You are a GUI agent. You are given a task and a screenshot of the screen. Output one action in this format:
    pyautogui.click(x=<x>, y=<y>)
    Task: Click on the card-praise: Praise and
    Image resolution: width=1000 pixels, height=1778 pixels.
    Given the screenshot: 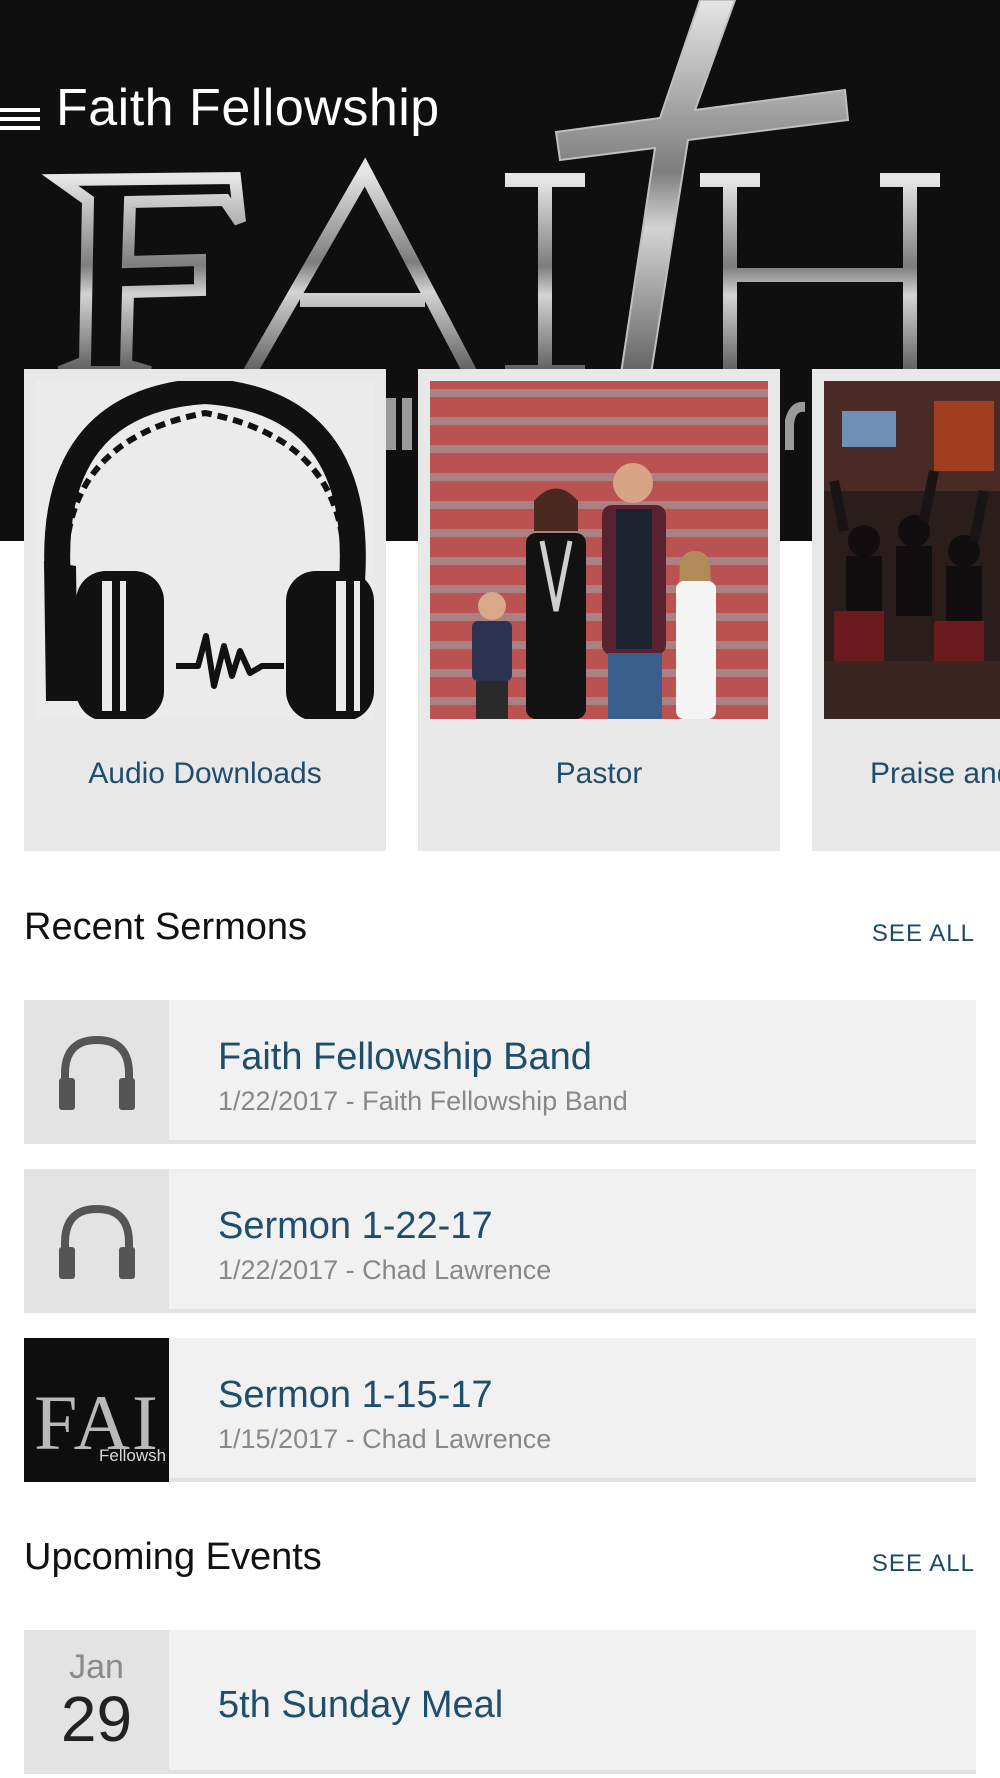 What is the action you would take?
    pyautogui.click(x=906, y=610)
    